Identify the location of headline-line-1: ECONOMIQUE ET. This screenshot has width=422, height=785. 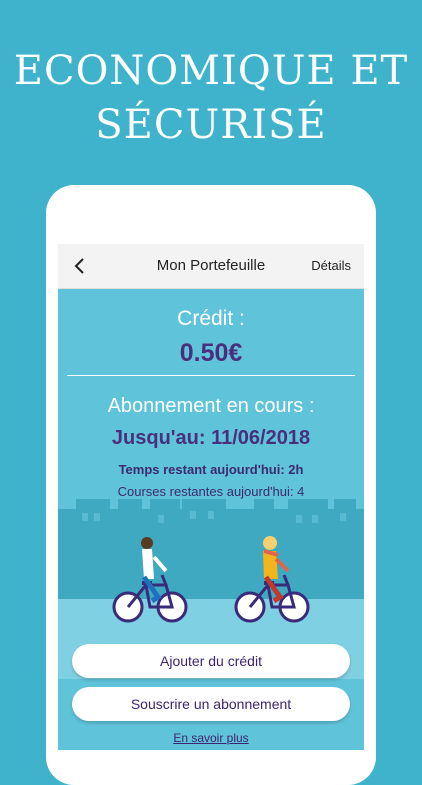
(211, 71).